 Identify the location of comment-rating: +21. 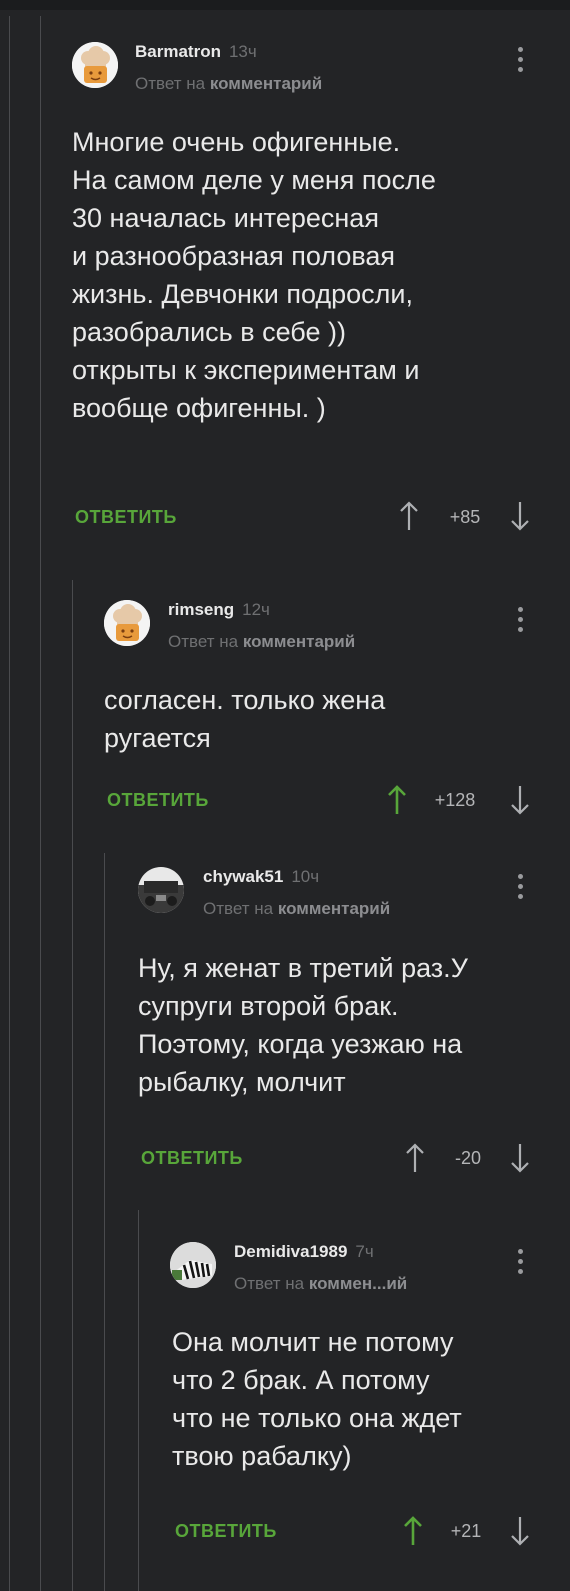
(466, 1531).